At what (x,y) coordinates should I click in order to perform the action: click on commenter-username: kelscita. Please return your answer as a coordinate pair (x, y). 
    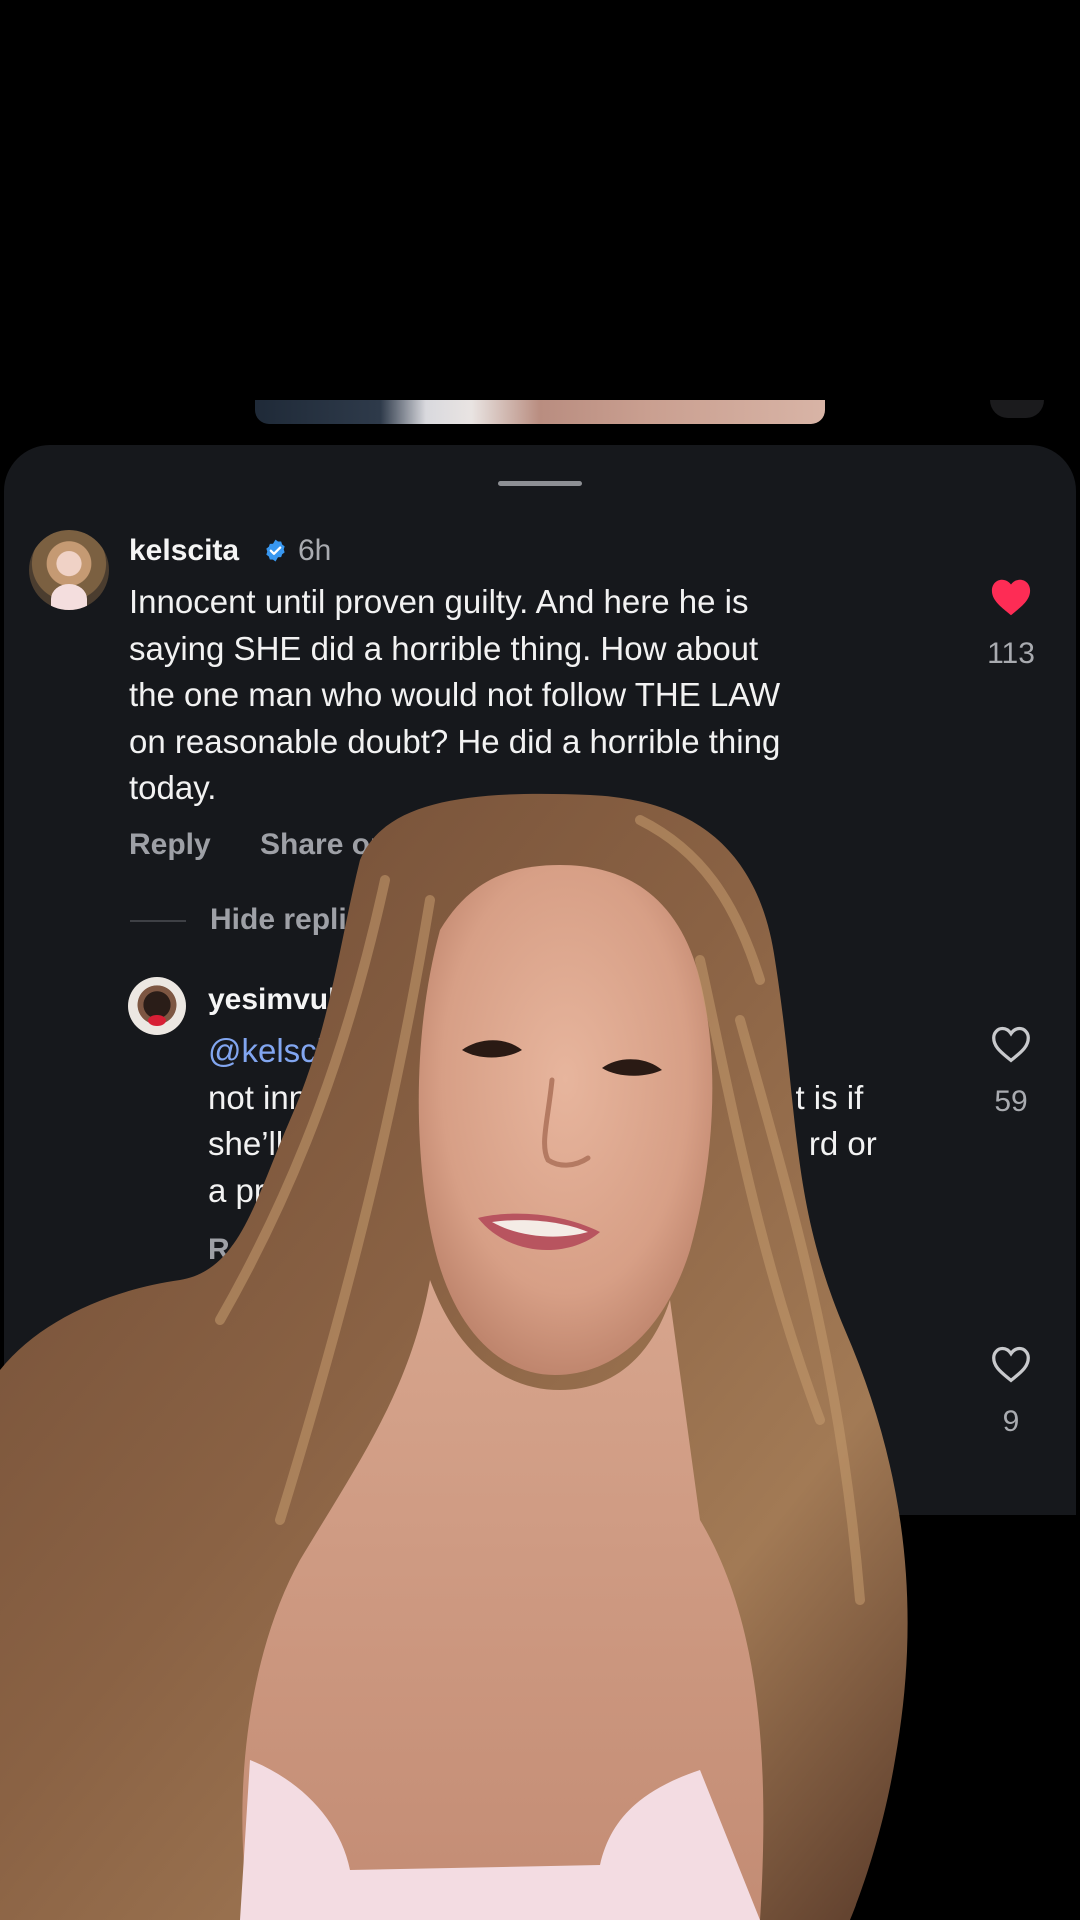
    Looking at the image, I should click on (184, 551).